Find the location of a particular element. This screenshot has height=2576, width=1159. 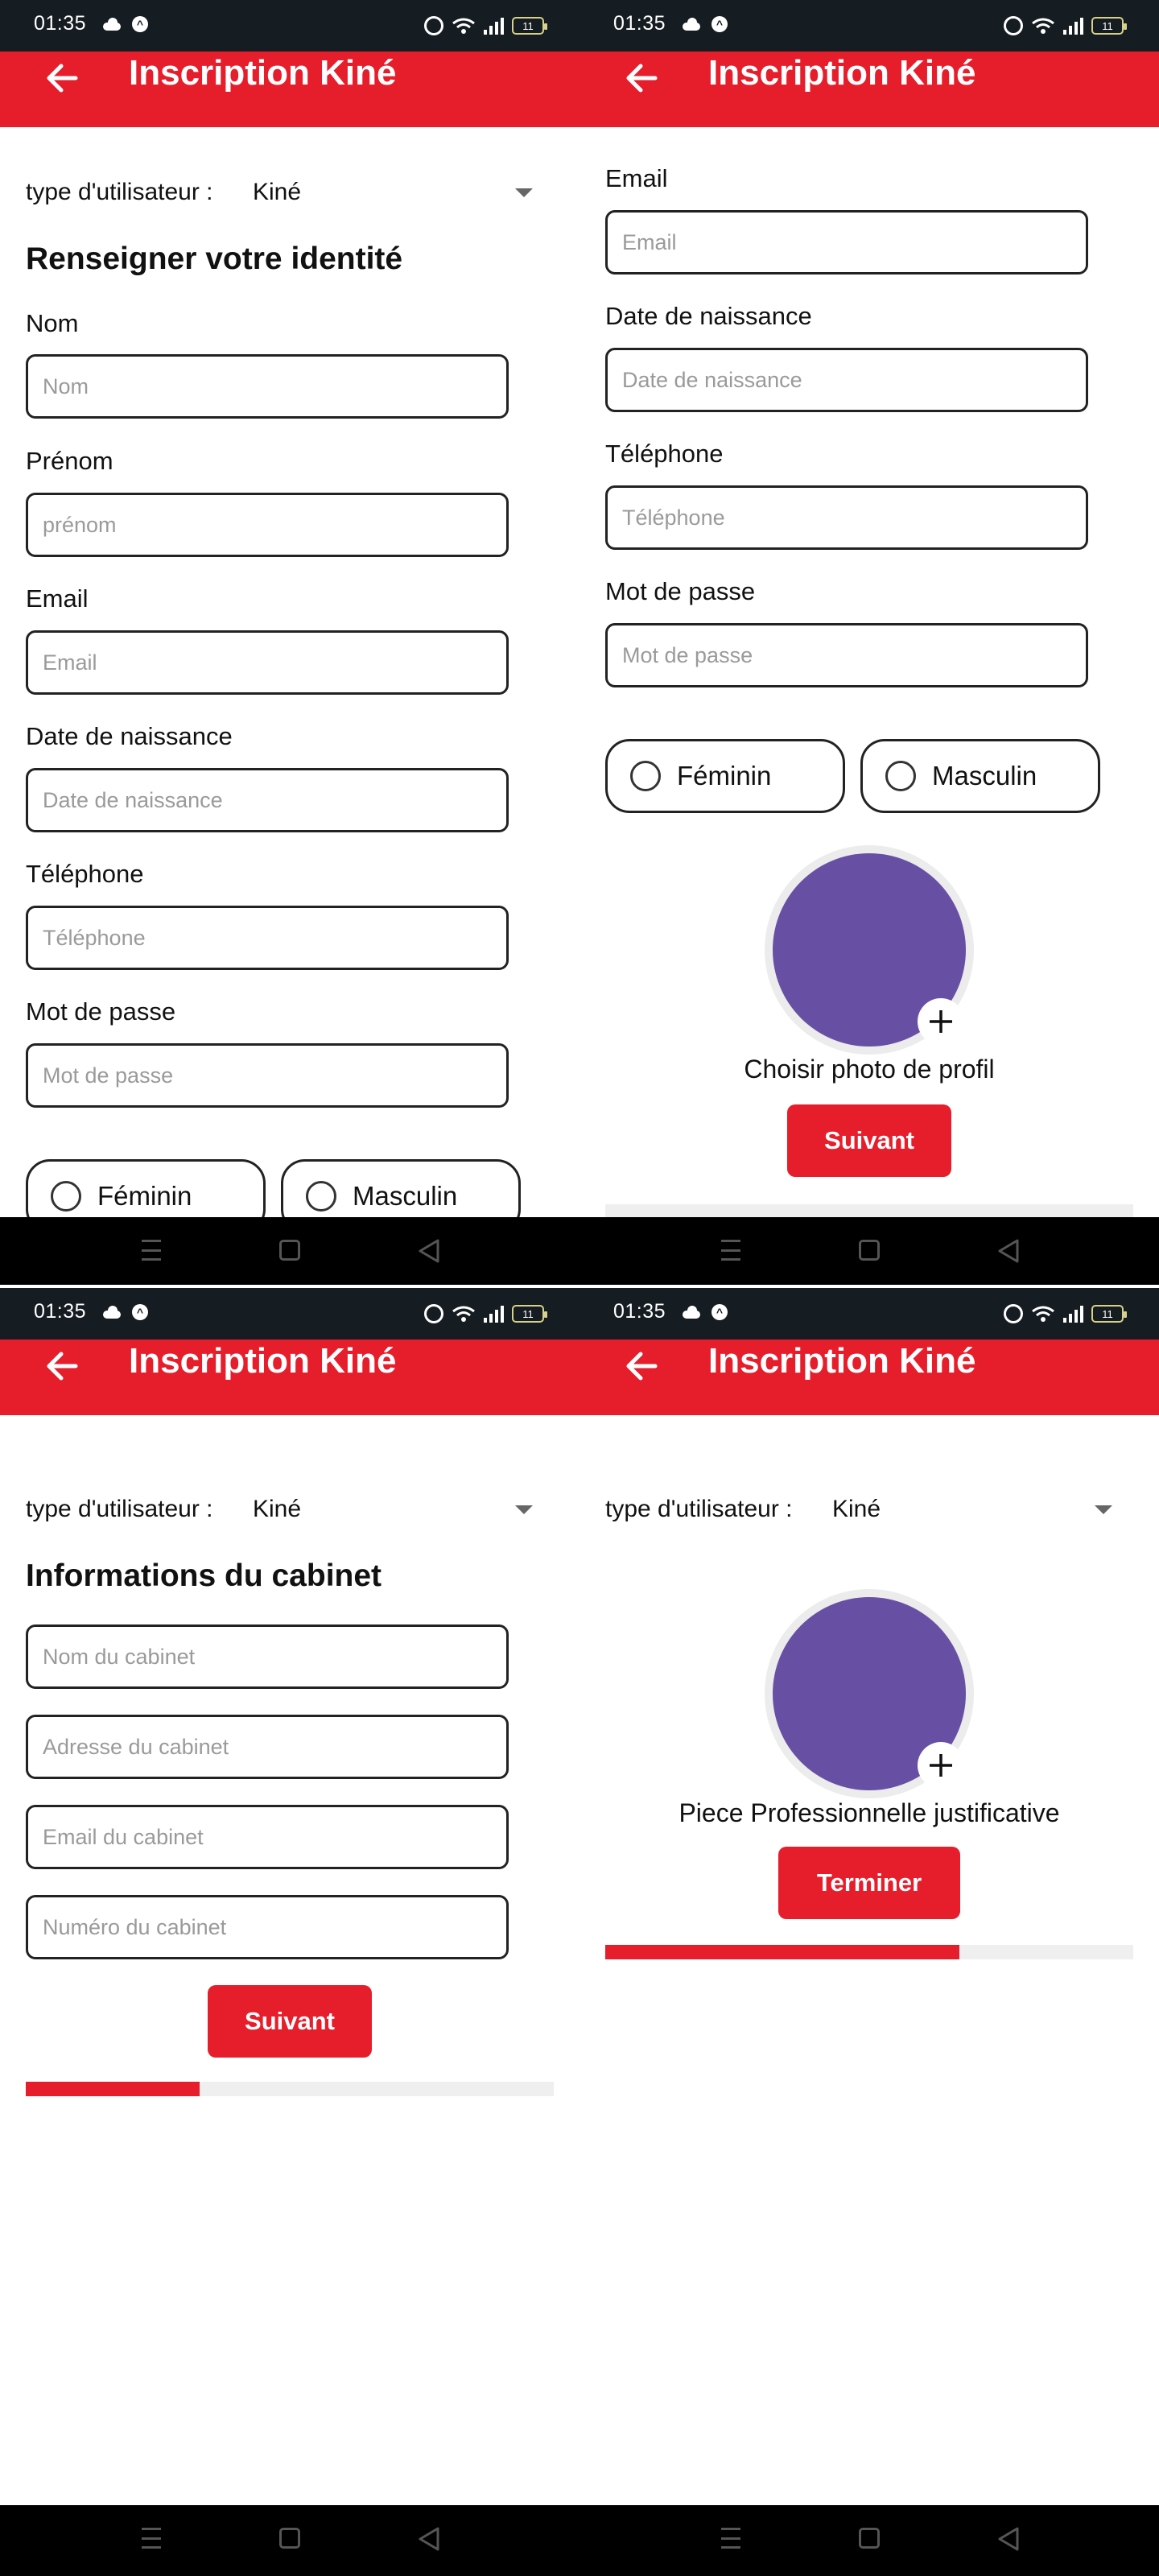

status-bar-top: 01:35 ^ 11 01:35 ^ 11 is located at coordinates (579, 26).